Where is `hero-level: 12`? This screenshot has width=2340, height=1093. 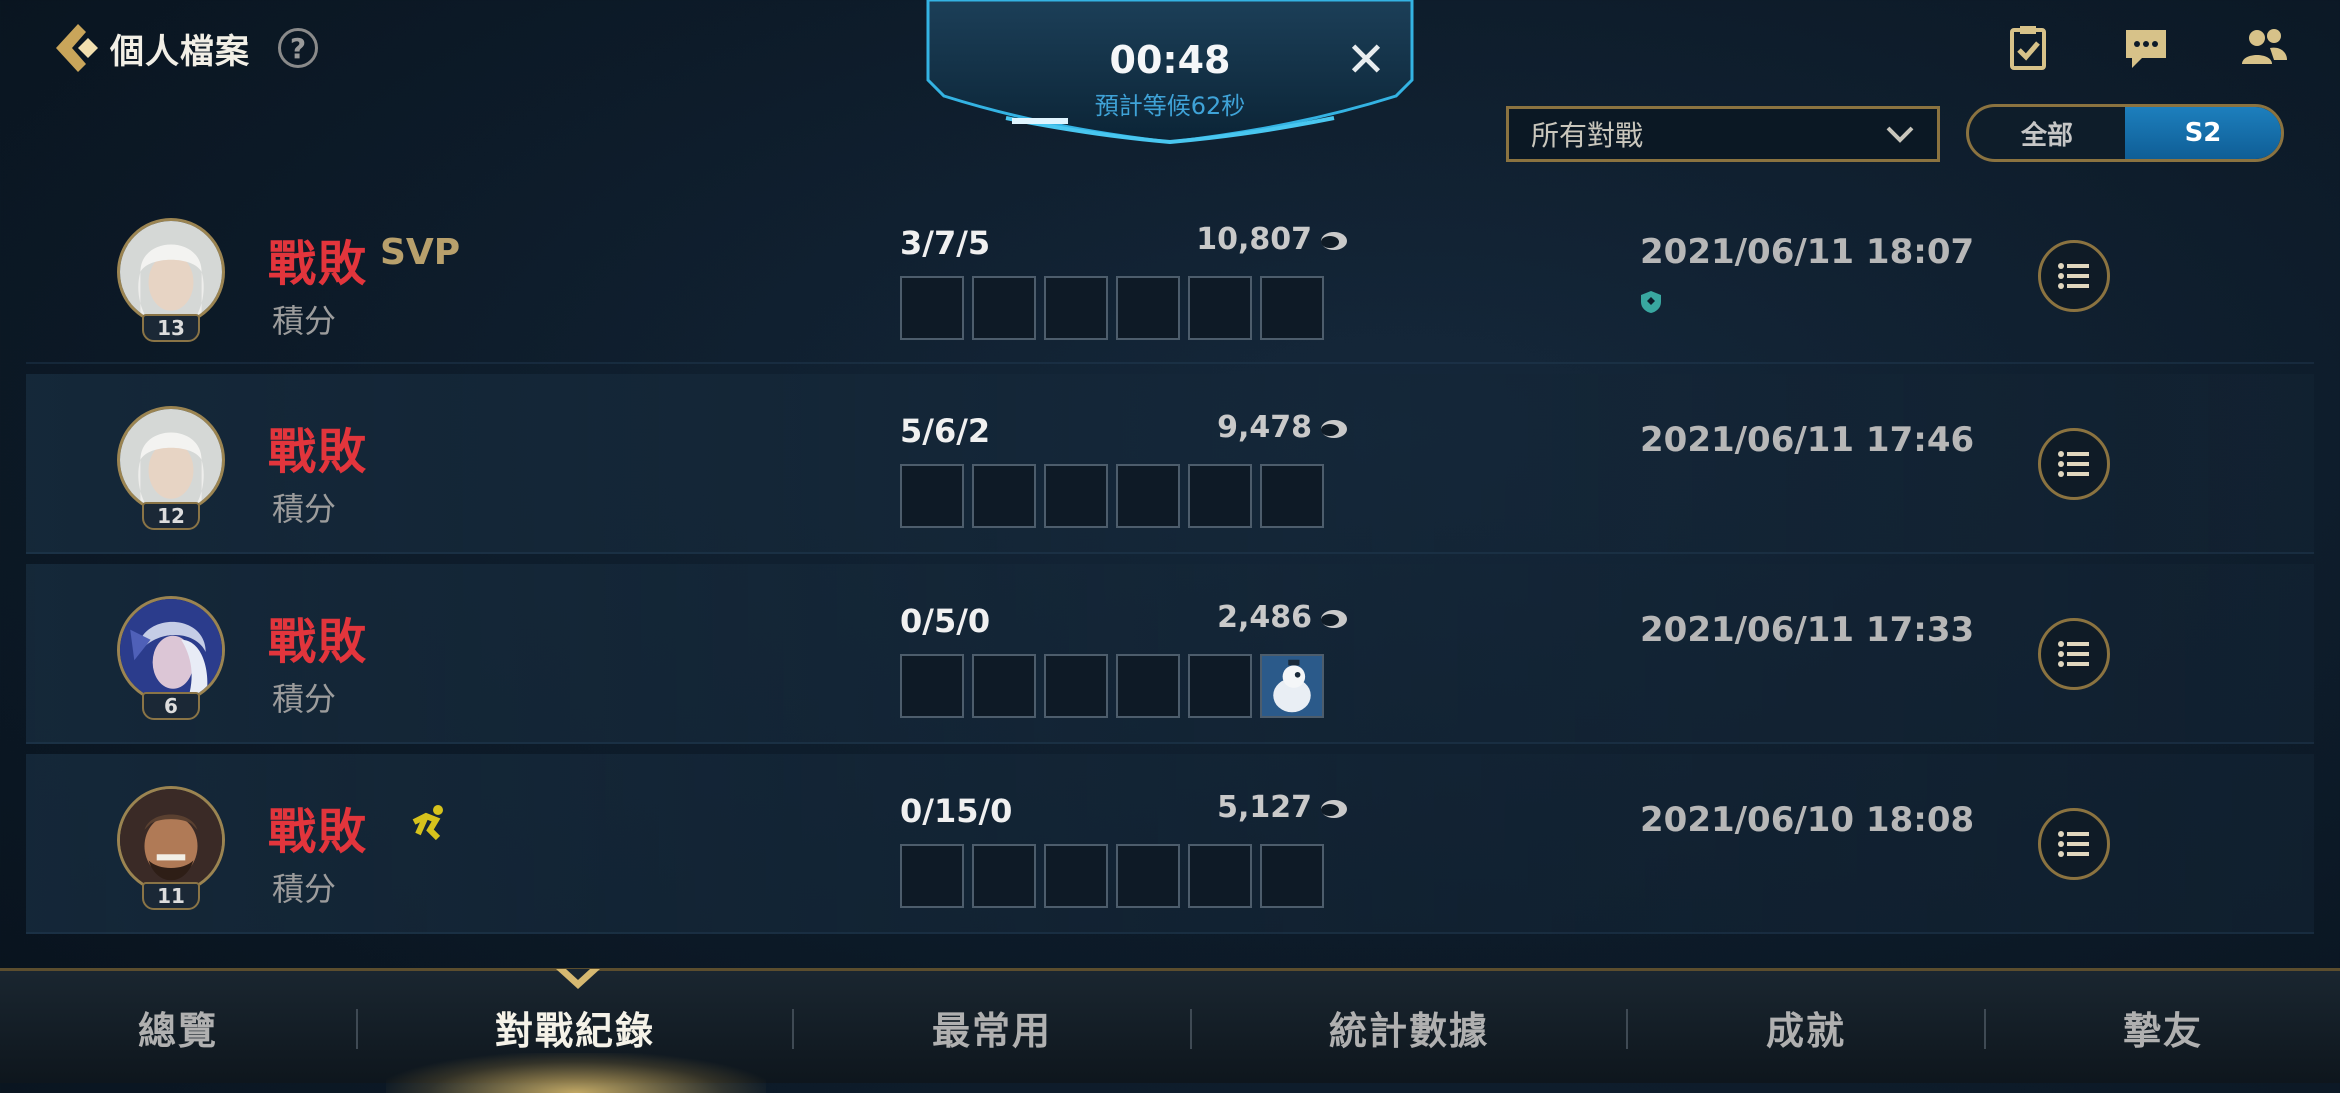 hero-level: 12 is located at coordinates (171, 516).